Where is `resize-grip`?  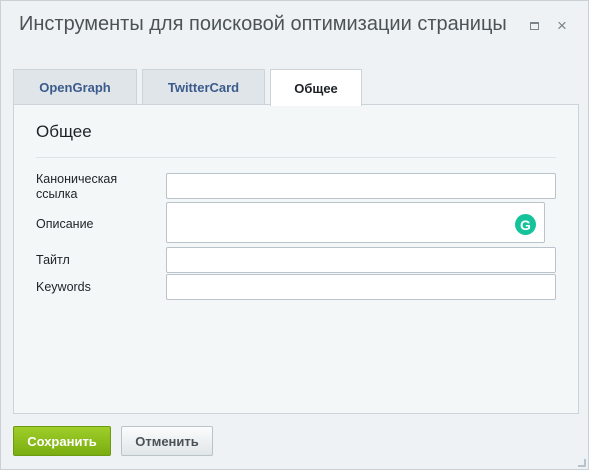
resize-grip is located at coordinates (582, 463).